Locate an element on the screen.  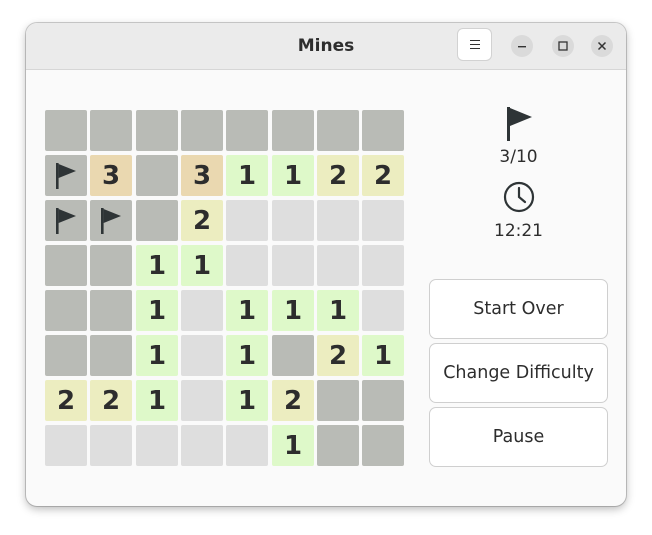
start-over-button: Start Over is located at coordinates (518, 309).